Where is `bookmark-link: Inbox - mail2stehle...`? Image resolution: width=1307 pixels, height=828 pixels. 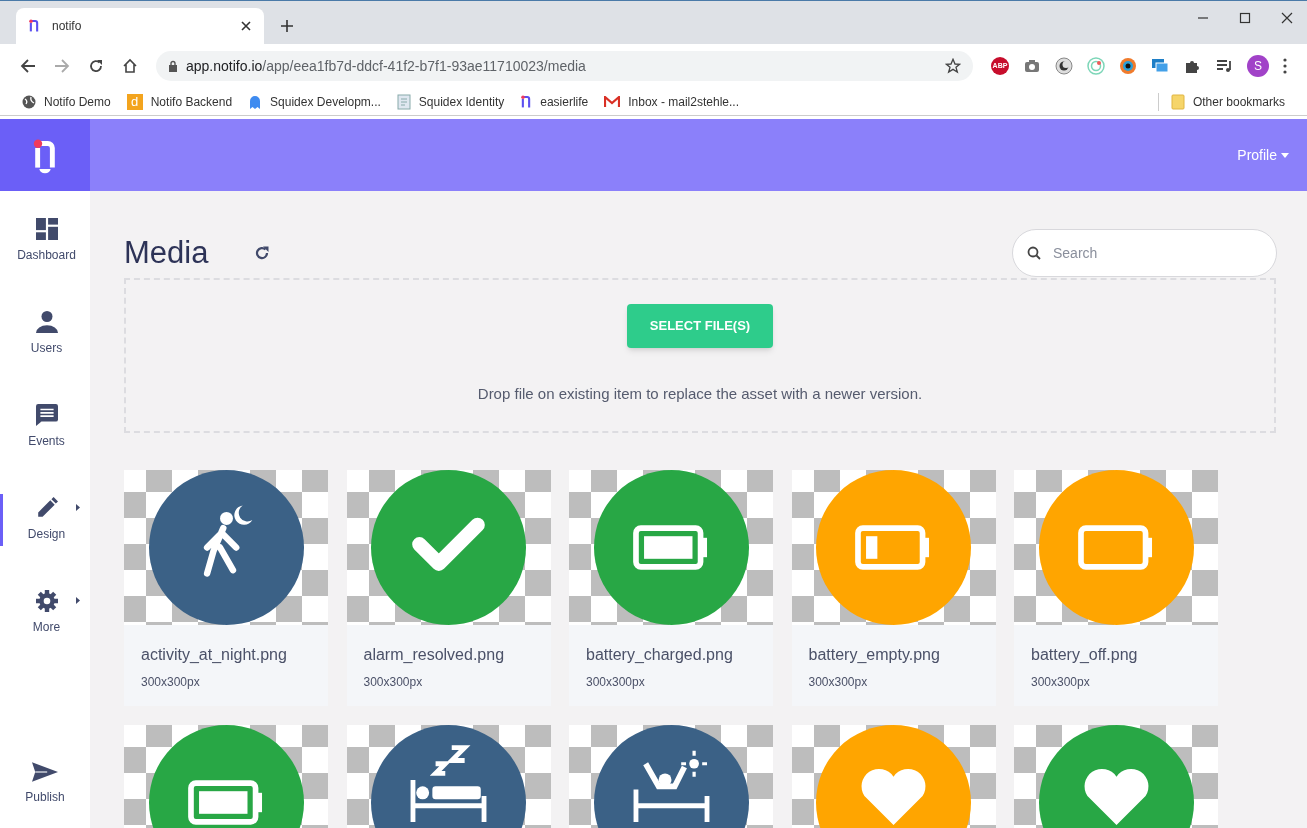 bookmark-link: Inbox - mail2stehle... is located at coordinates (683, 101).